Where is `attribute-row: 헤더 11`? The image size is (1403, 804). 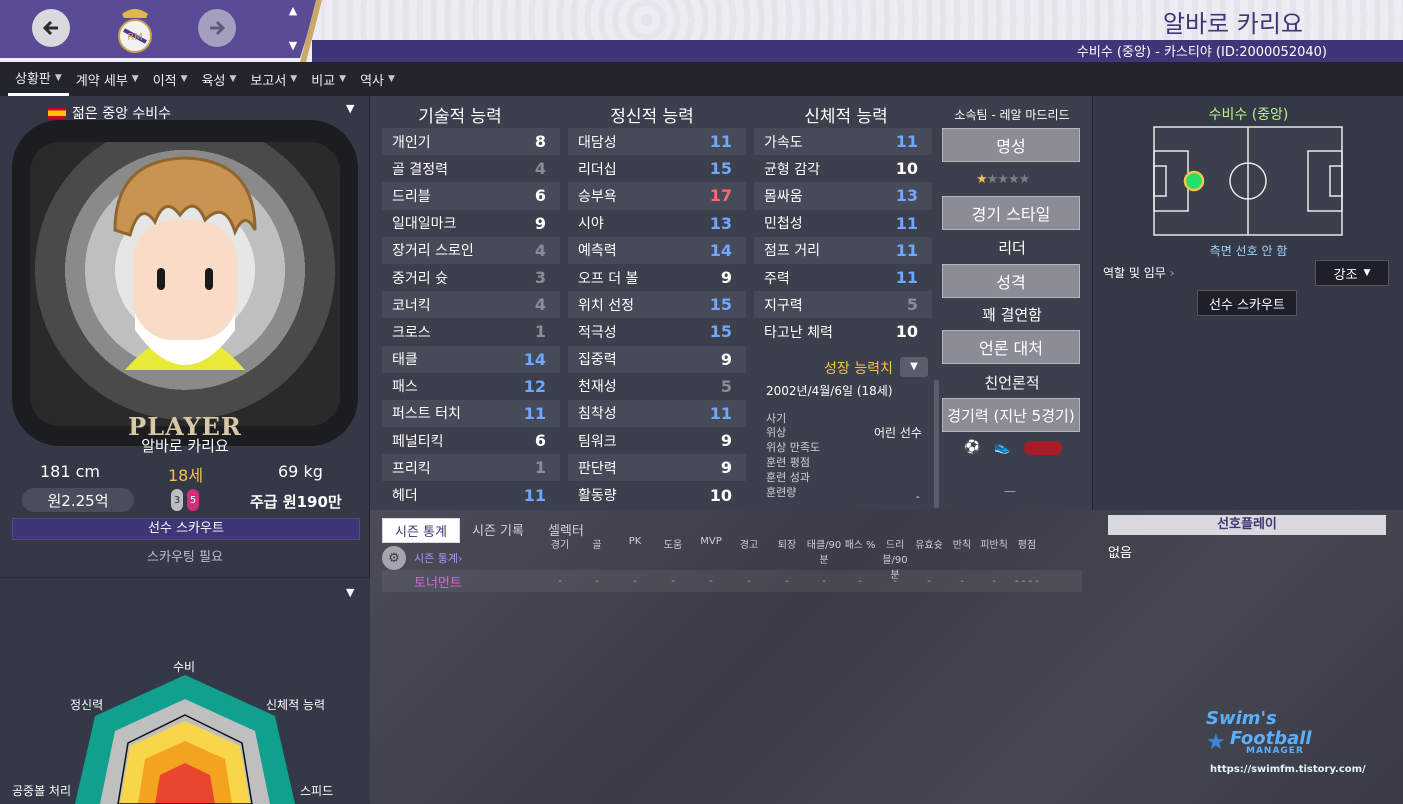 attribute-row: 헤더 11 is located at coordinates (471, 494).